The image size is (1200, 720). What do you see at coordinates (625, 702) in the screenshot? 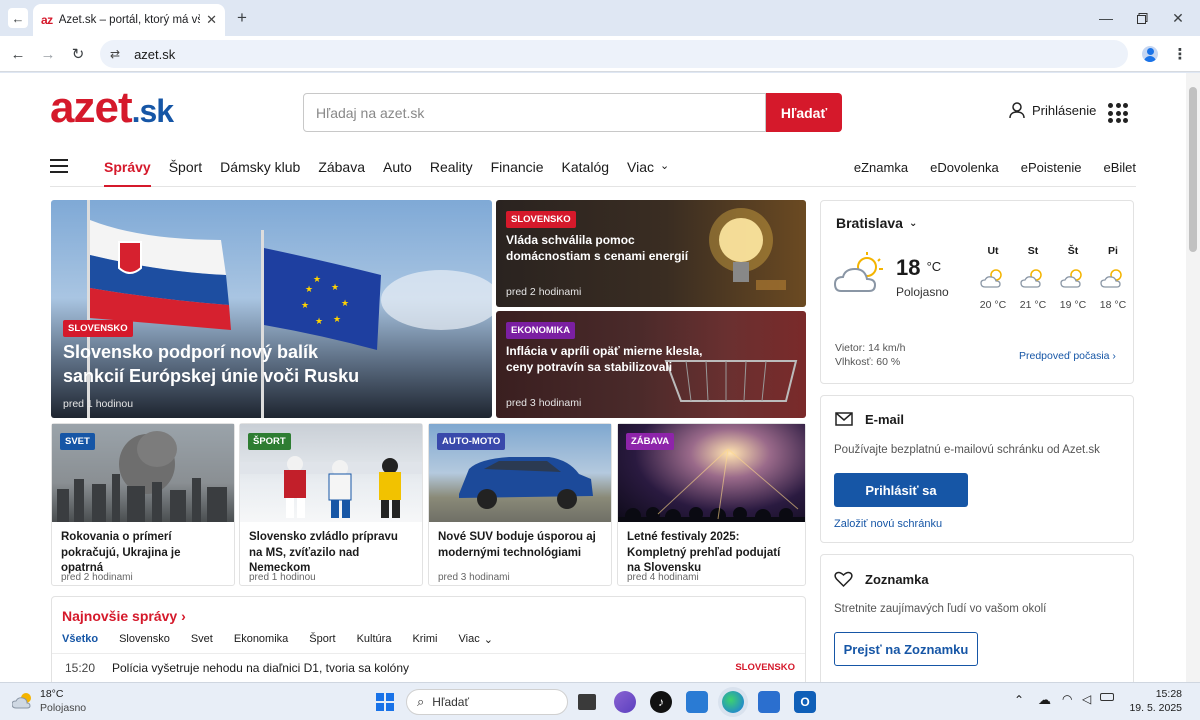
I see `copilot-icon` at bounding box center [625, 702].